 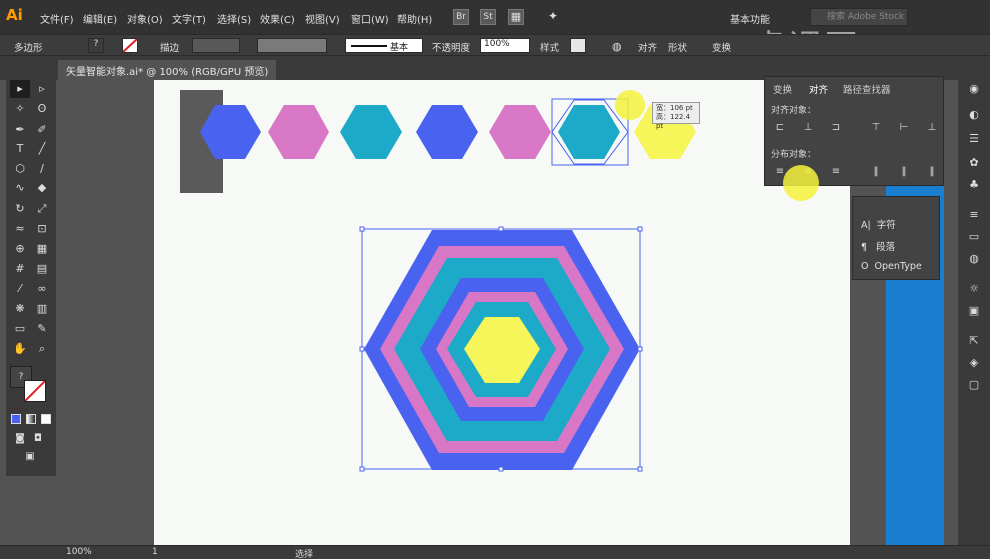 What do you see at coordinates (891, 266) in the screenshot?
I see `char-item-opentype: O OpenType` at bounding box center [891, 266].